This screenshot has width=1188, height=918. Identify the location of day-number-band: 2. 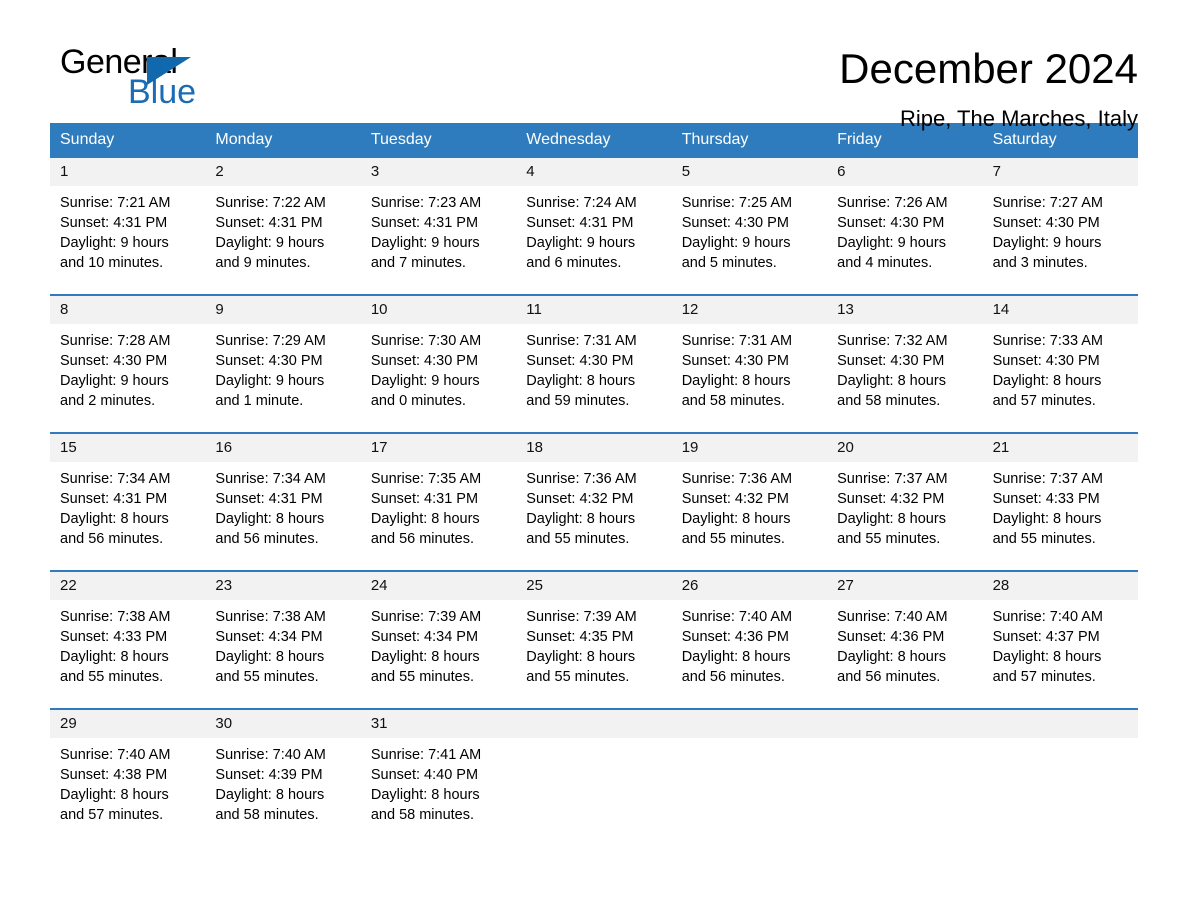
(283, 172).